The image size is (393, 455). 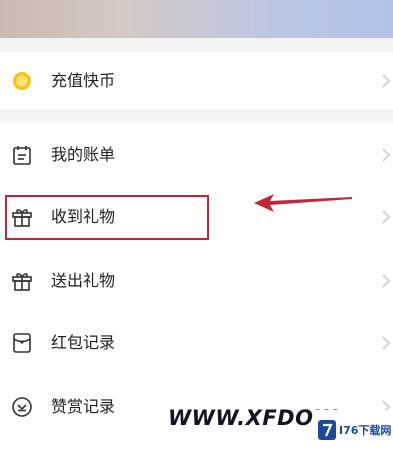 I want to click on site-logo: I76下载网, so click(x=353, y=432).